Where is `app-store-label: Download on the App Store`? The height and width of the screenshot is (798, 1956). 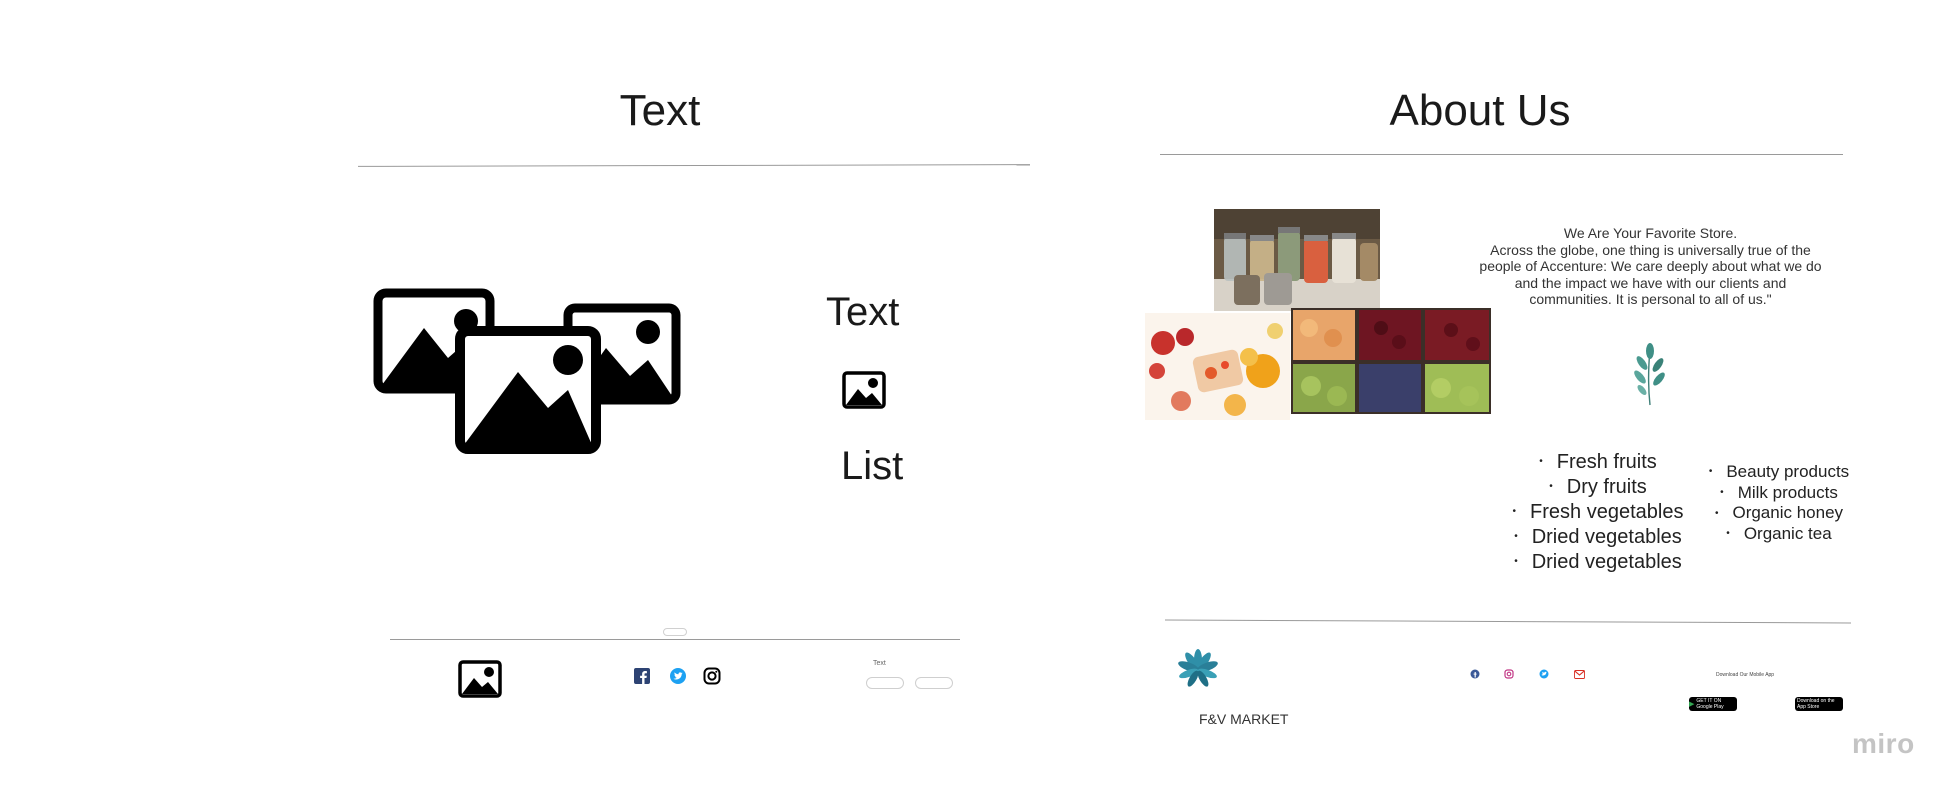
app-store-label: Download on the App Store is located at coordinates (1816, 704).